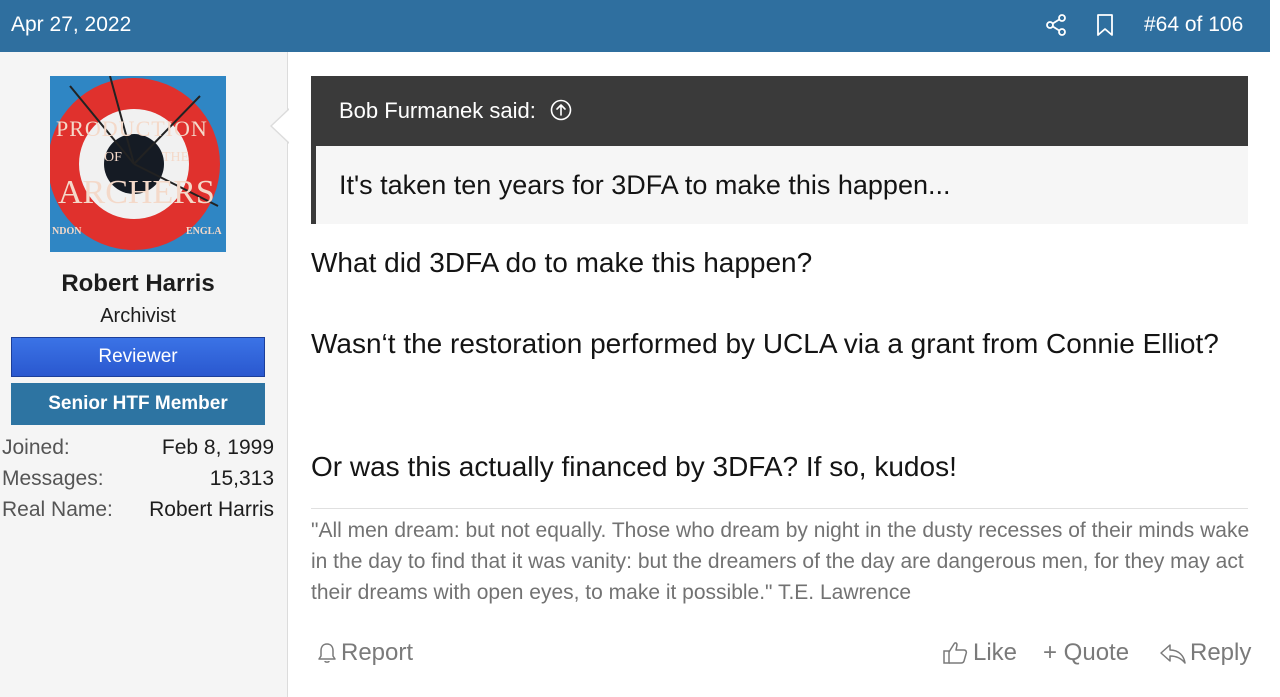  I want to click on share-icon, so click(1056, 25).